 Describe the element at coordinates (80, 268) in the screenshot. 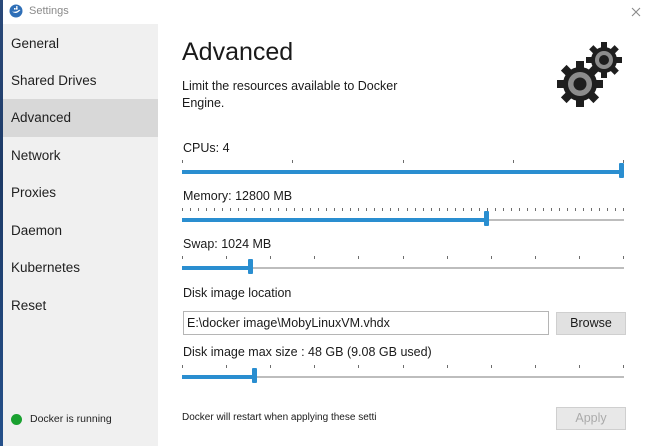

I see `sidebar-item-kubernetes: Kubernetes` at that location.